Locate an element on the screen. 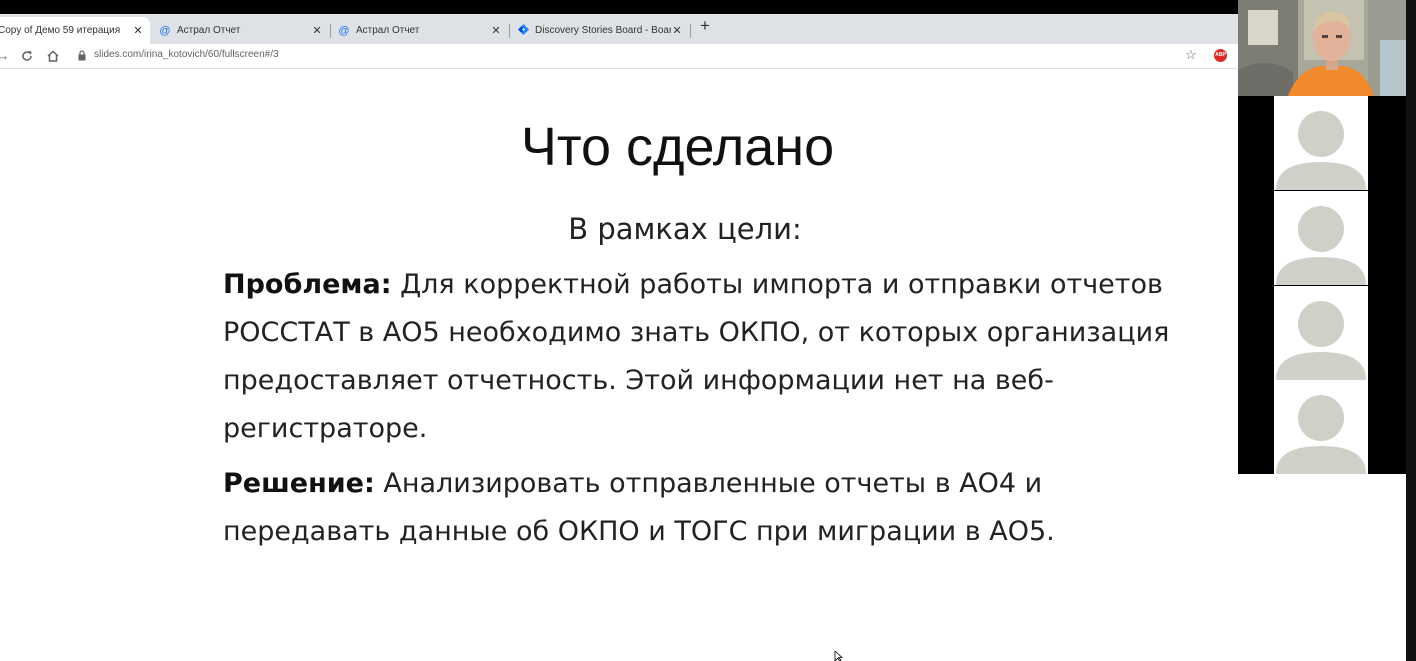 This screenshot has width=1416, height=661. adblock-icon: ABP is located at coordinates (1220, 55).